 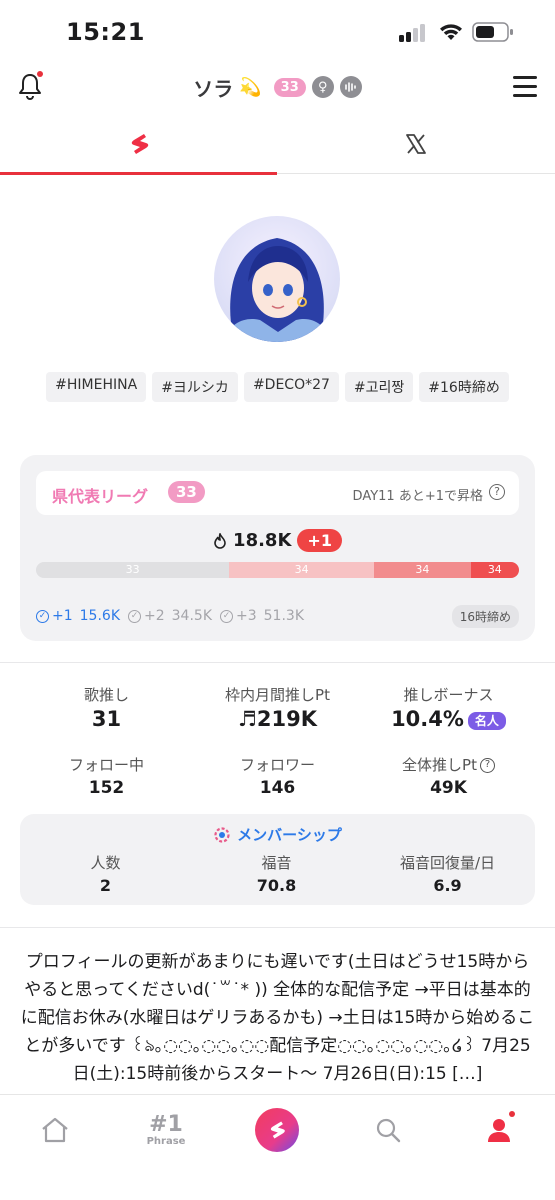 What do you see at coordinates (277, 31) in the screenshot?
I see `status-bar: 15:21` at bounding box center [277, 31].